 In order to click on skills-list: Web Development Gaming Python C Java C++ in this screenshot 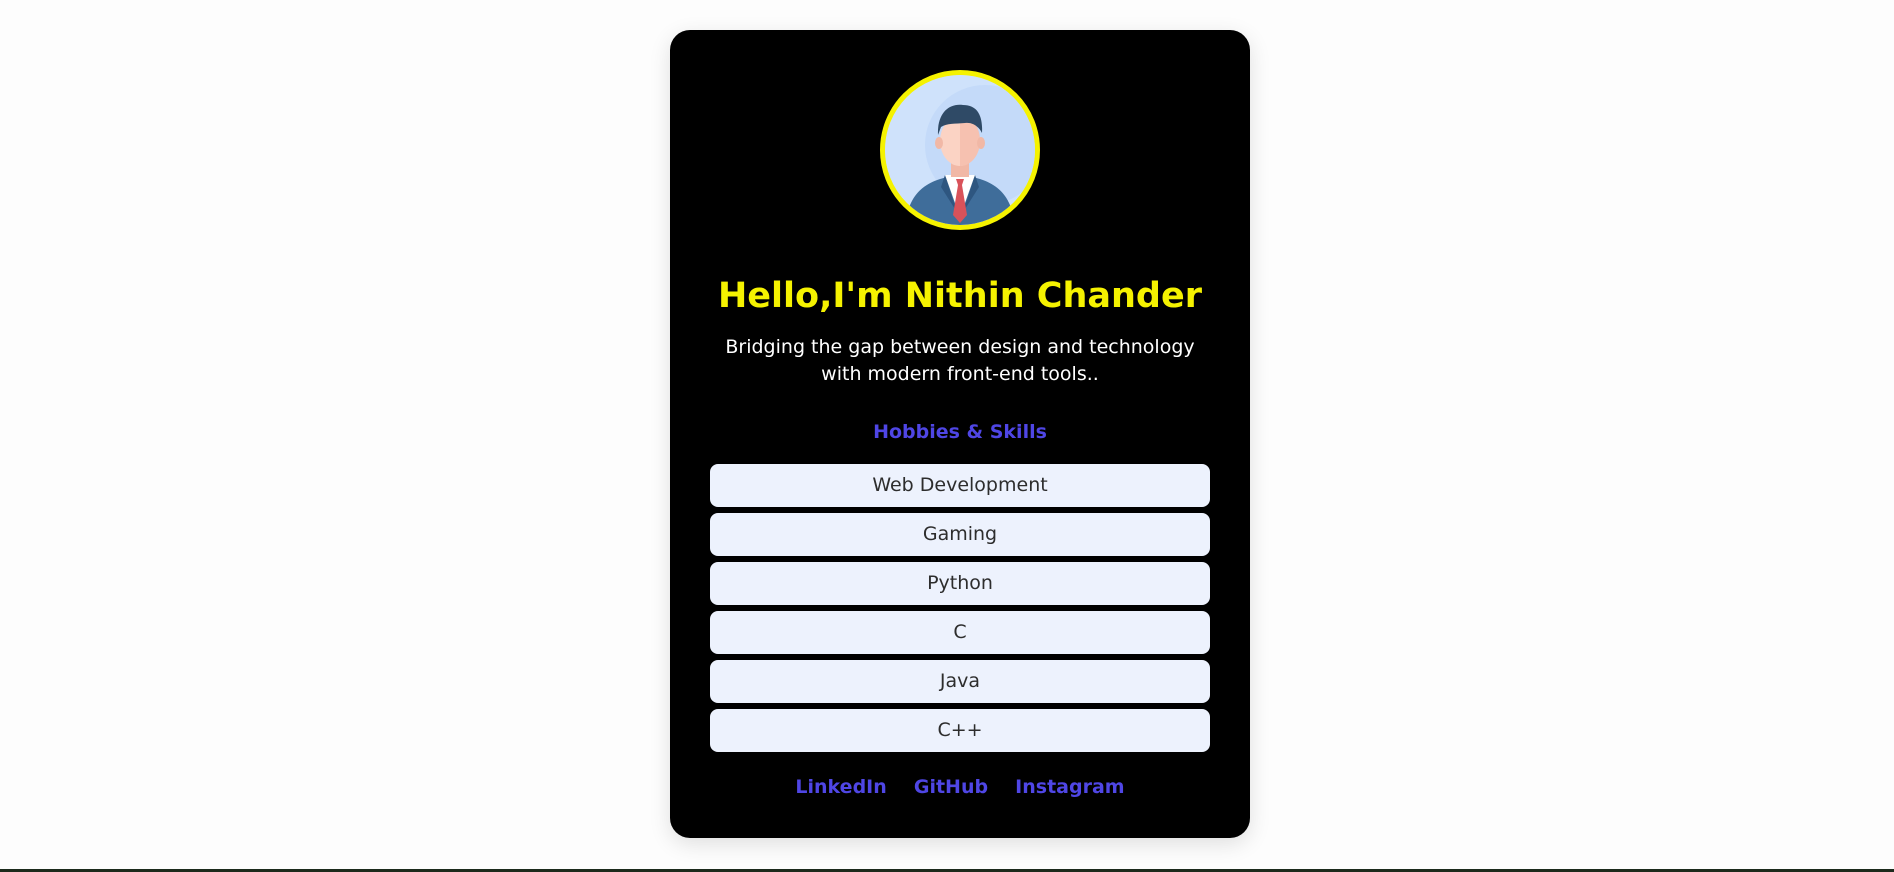, I will do `click(960, 611)`.